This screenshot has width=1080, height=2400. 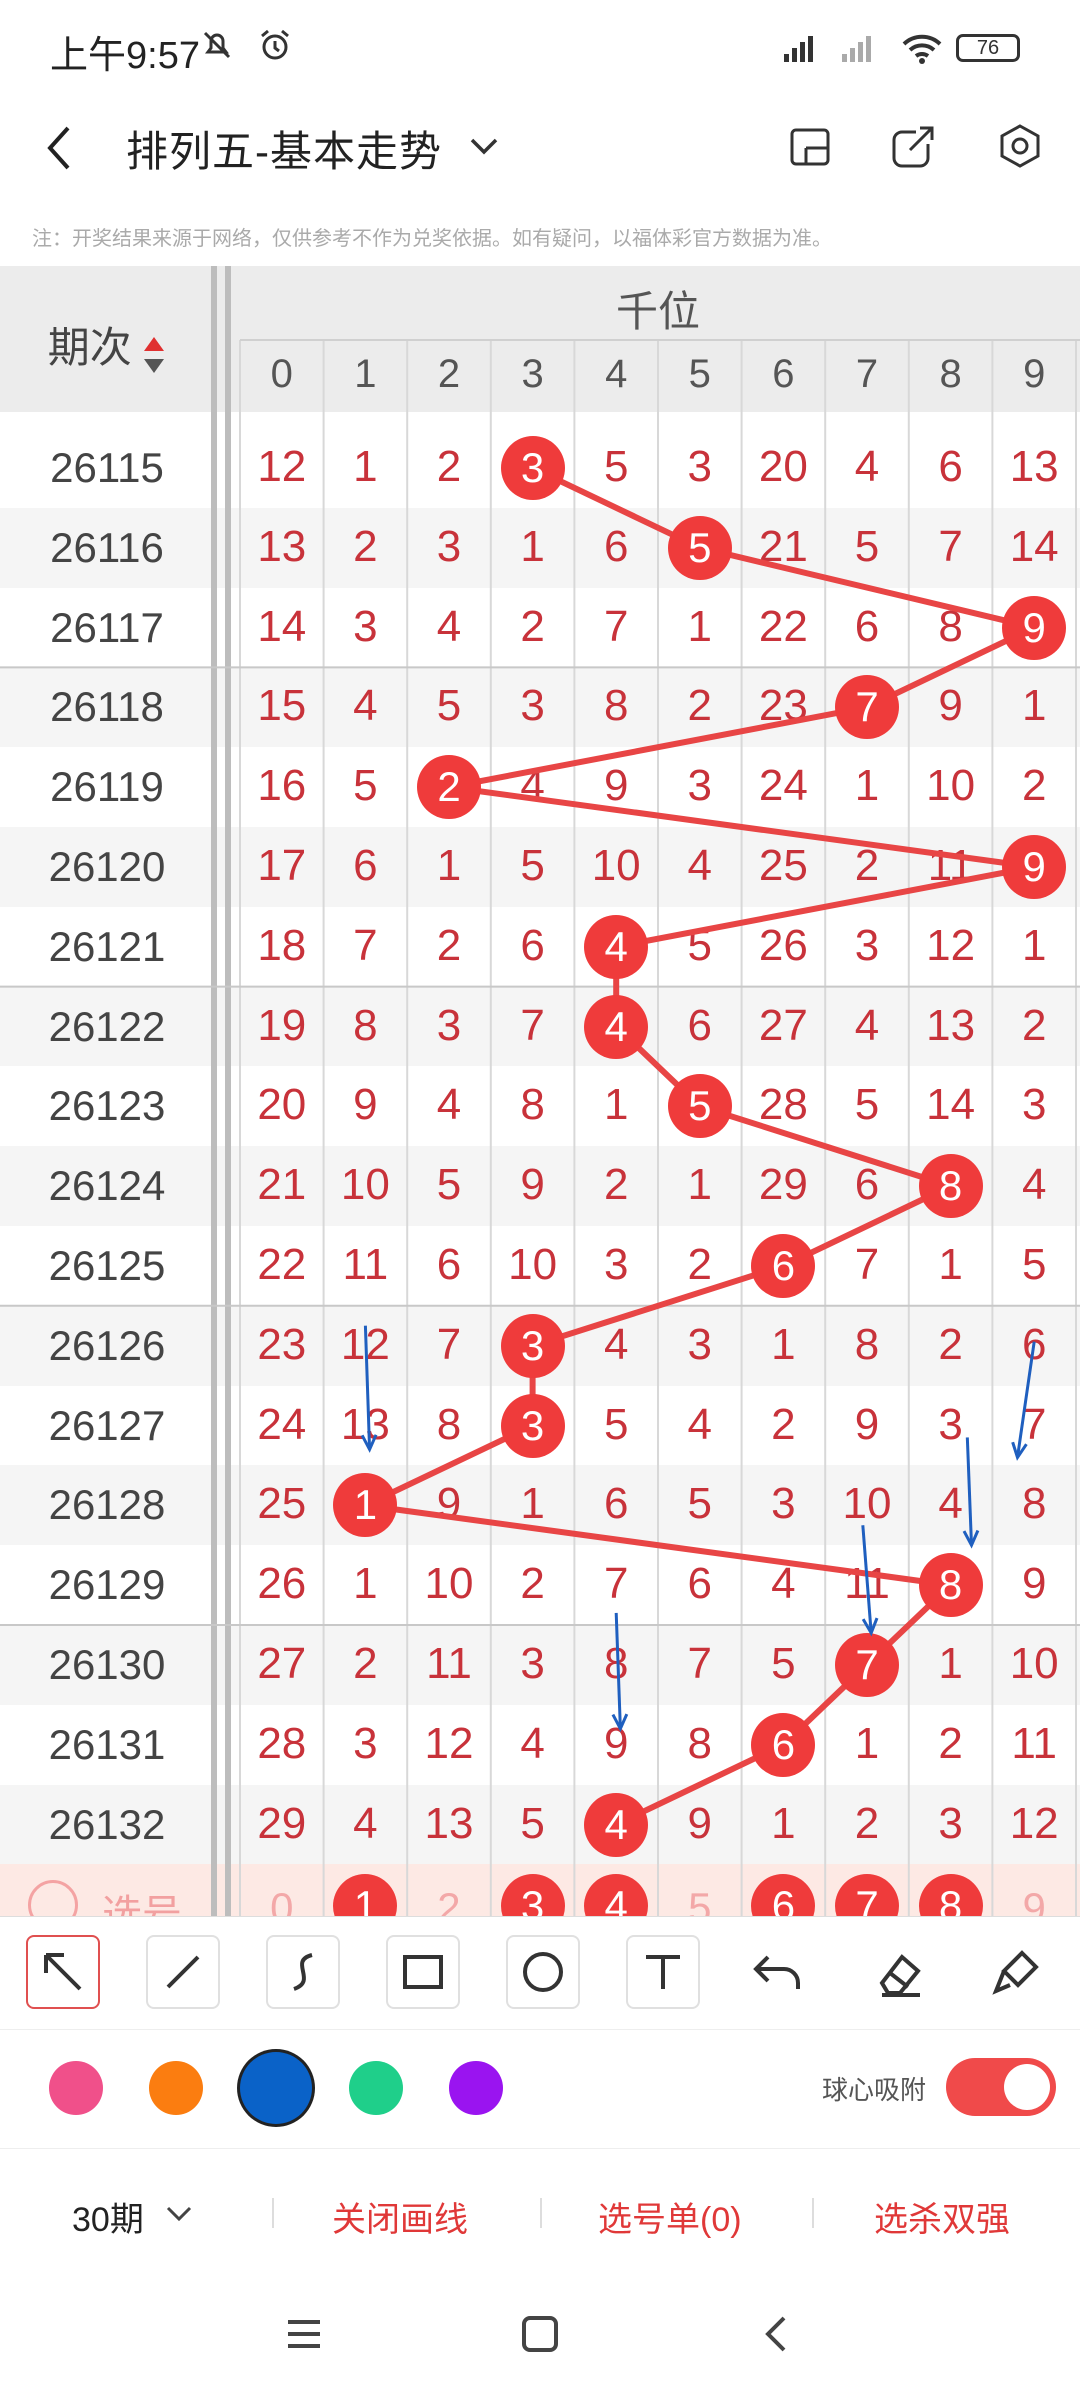 I want to click on settings-icon, so click(x=1020, y=148).